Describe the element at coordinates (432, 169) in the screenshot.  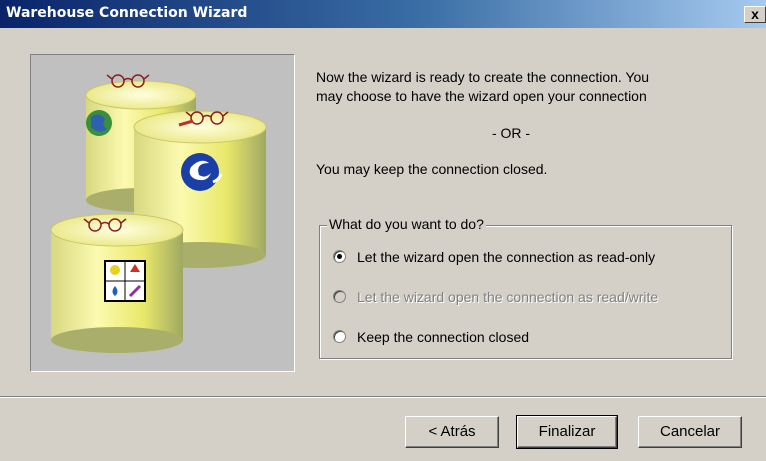
I see `keep-closed-message: You may keep the connection closed.` at that location.